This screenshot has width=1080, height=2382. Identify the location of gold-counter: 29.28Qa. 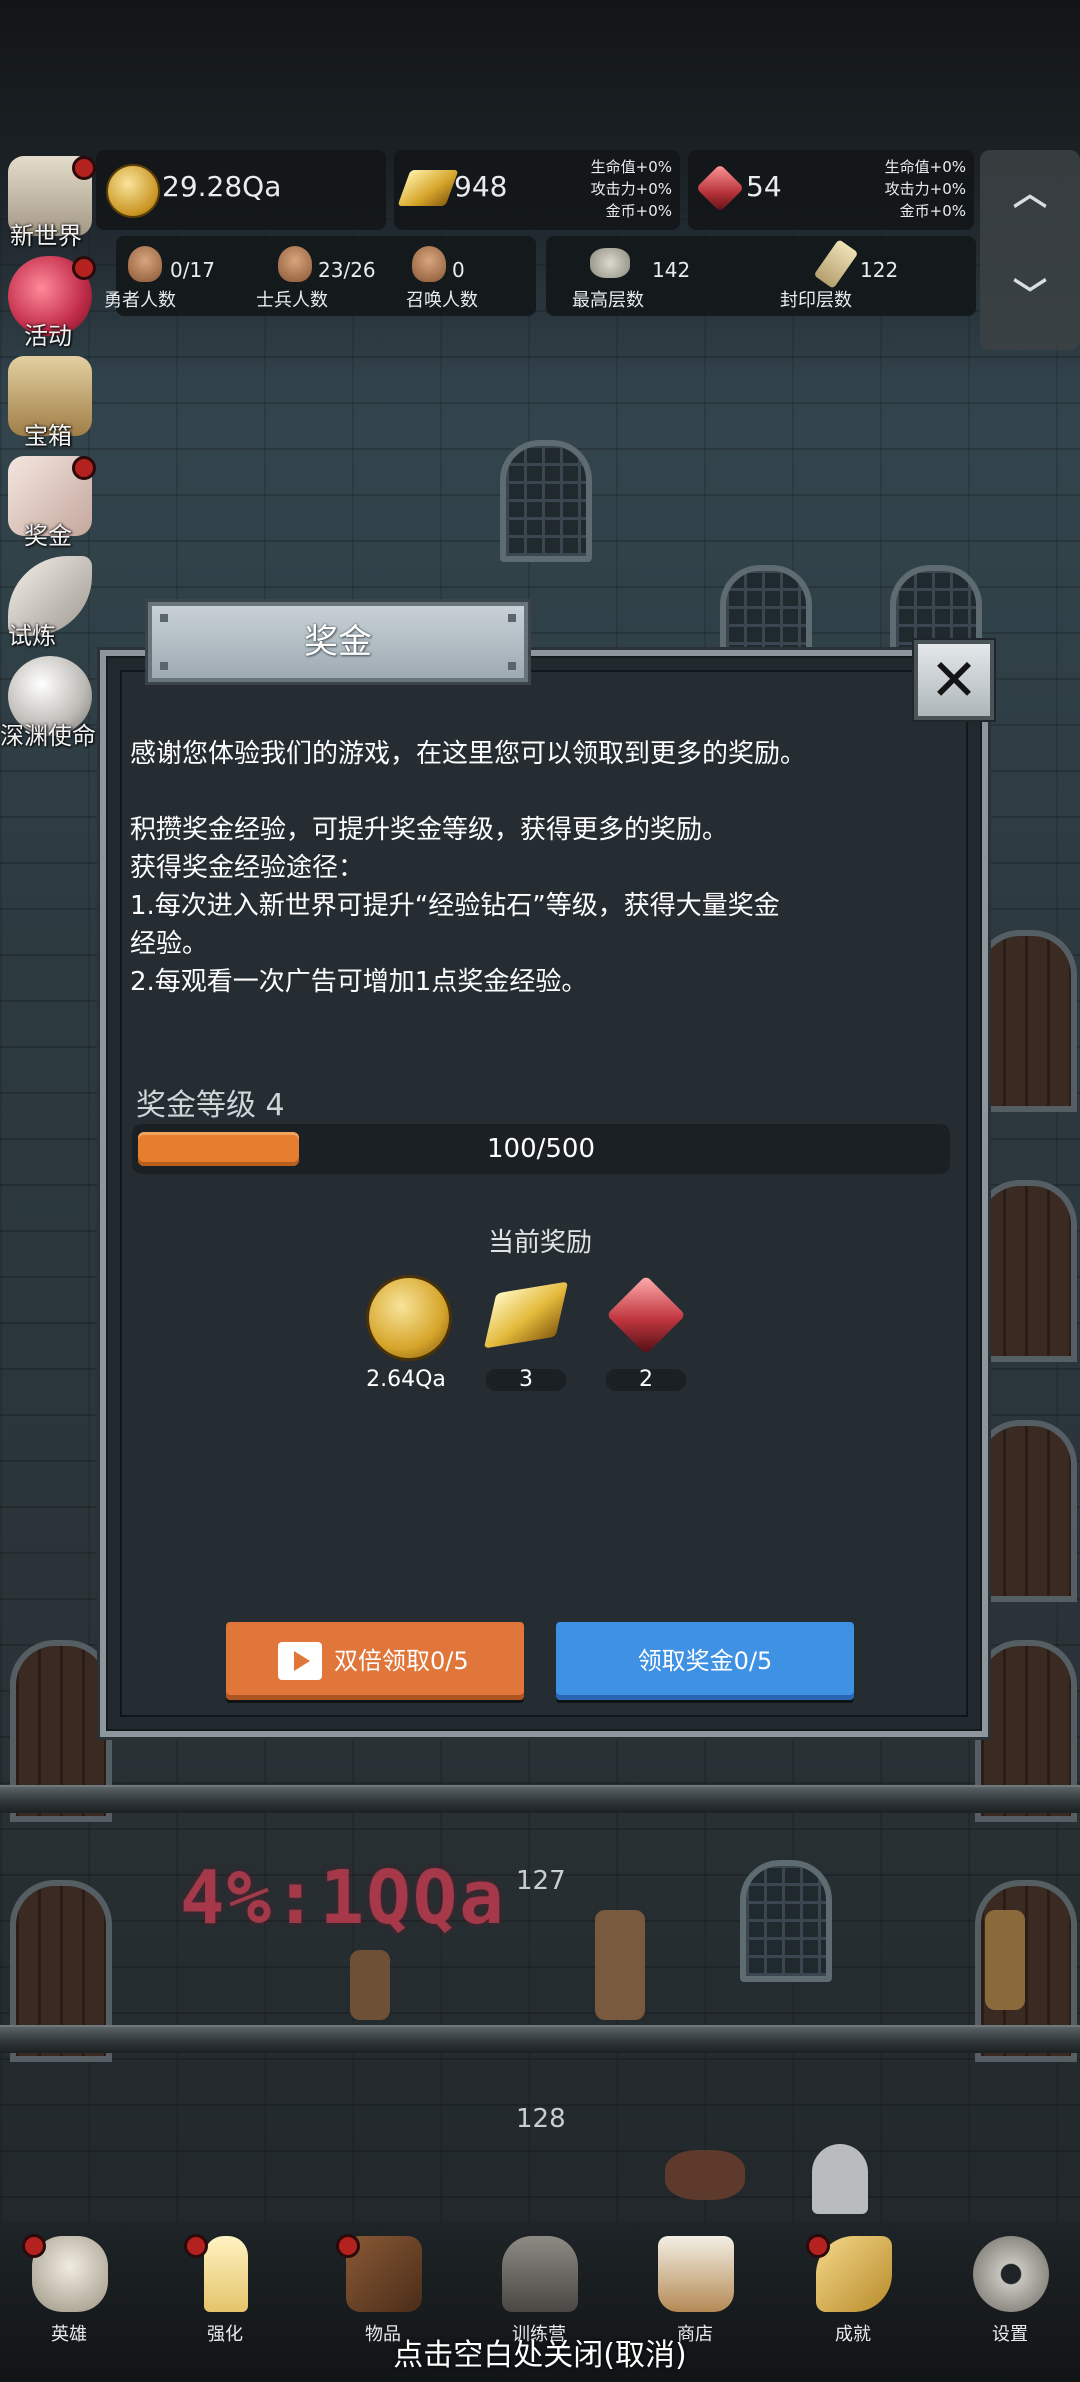
(241, 190).